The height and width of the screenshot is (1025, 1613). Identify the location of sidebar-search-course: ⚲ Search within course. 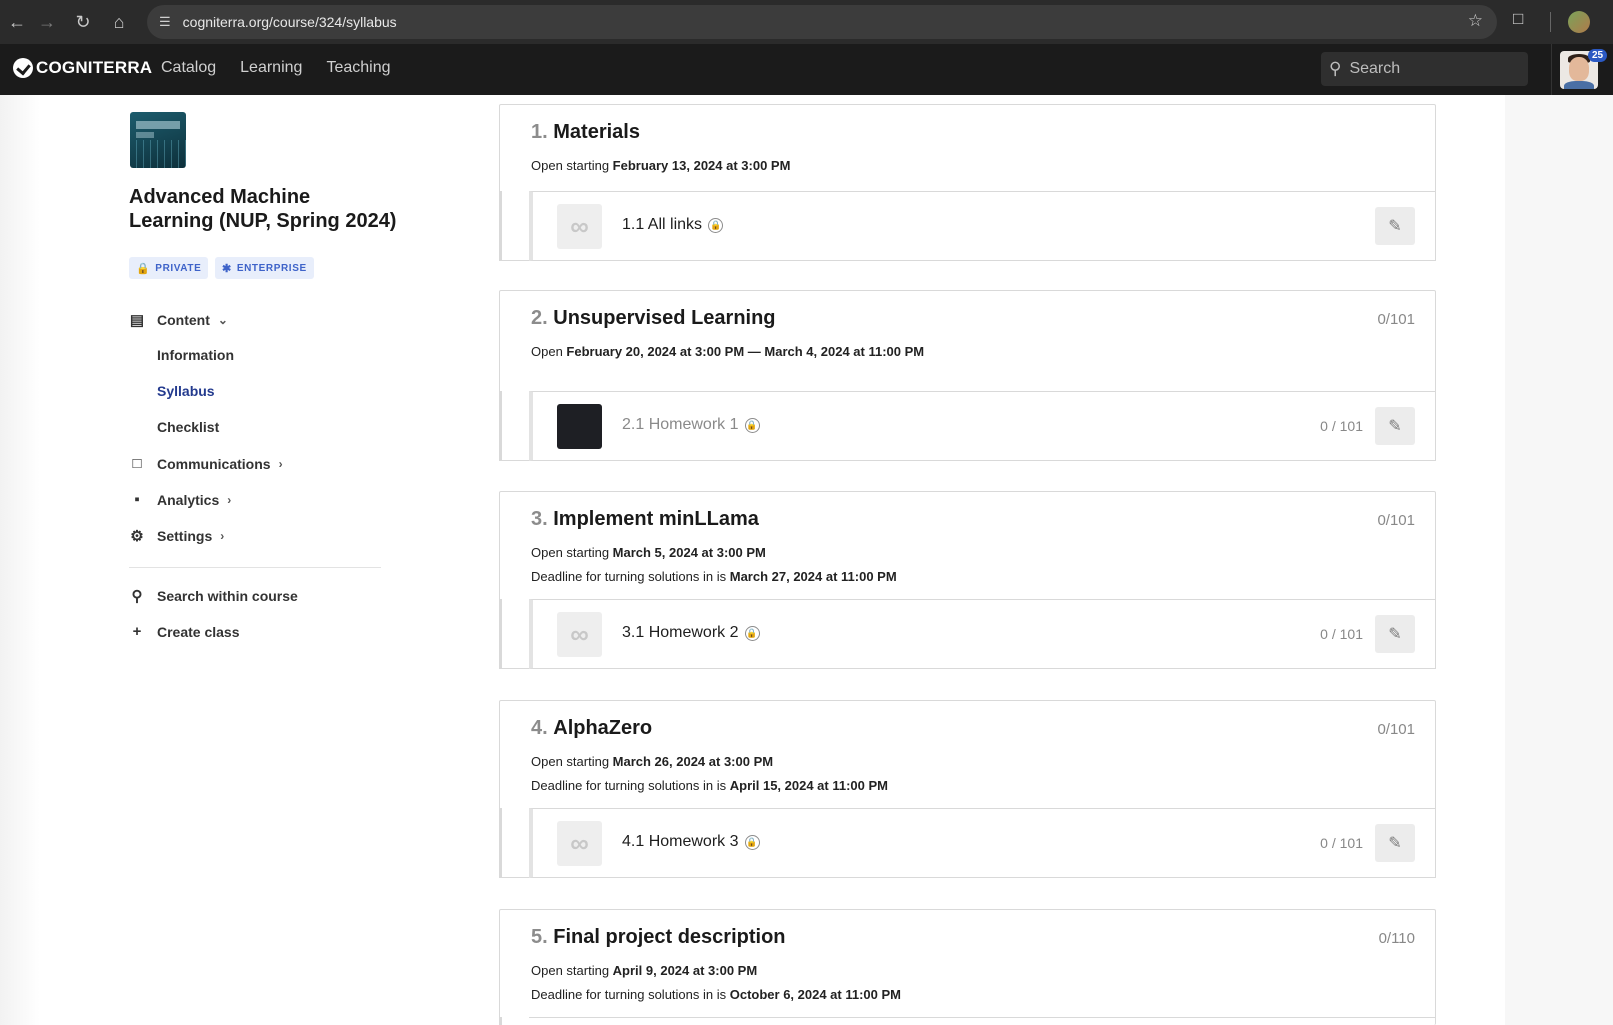
(213, 596).